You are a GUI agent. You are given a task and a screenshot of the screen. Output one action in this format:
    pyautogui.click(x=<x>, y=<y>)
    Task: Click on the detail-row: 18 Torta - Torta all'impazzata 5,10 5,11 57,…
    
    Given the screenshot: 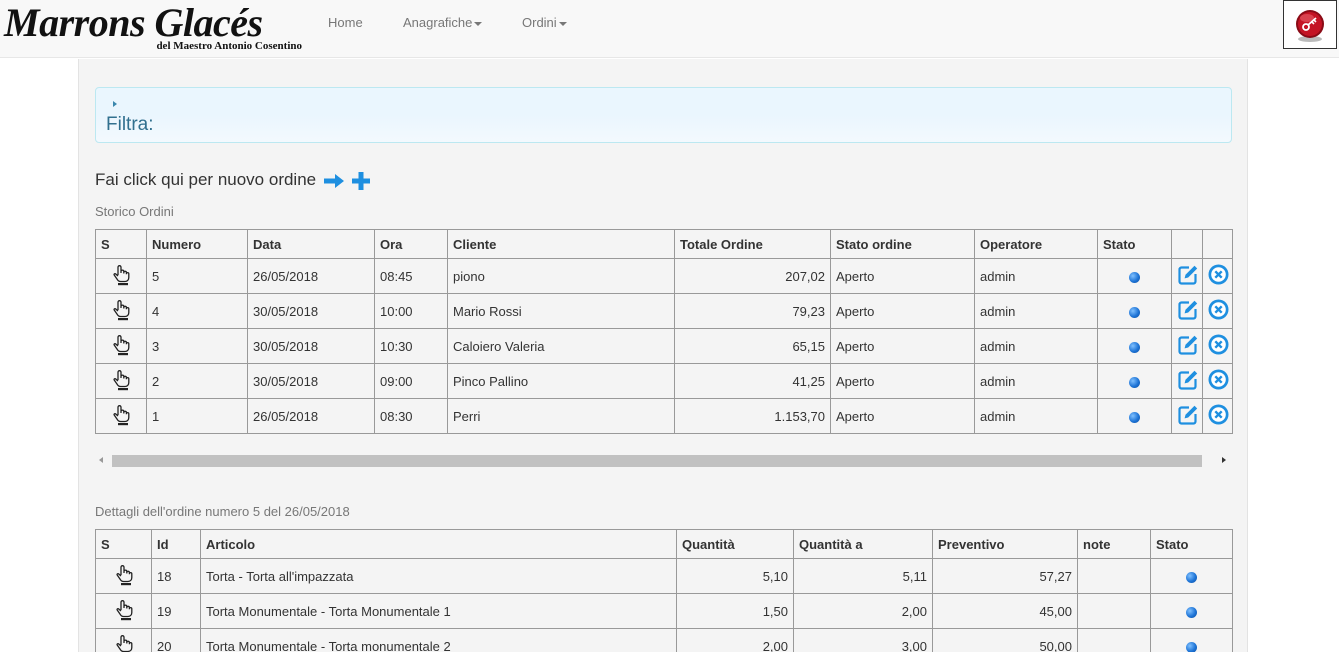 What is the action you would take?
    pyautogui.click(x=664, y=576)
    